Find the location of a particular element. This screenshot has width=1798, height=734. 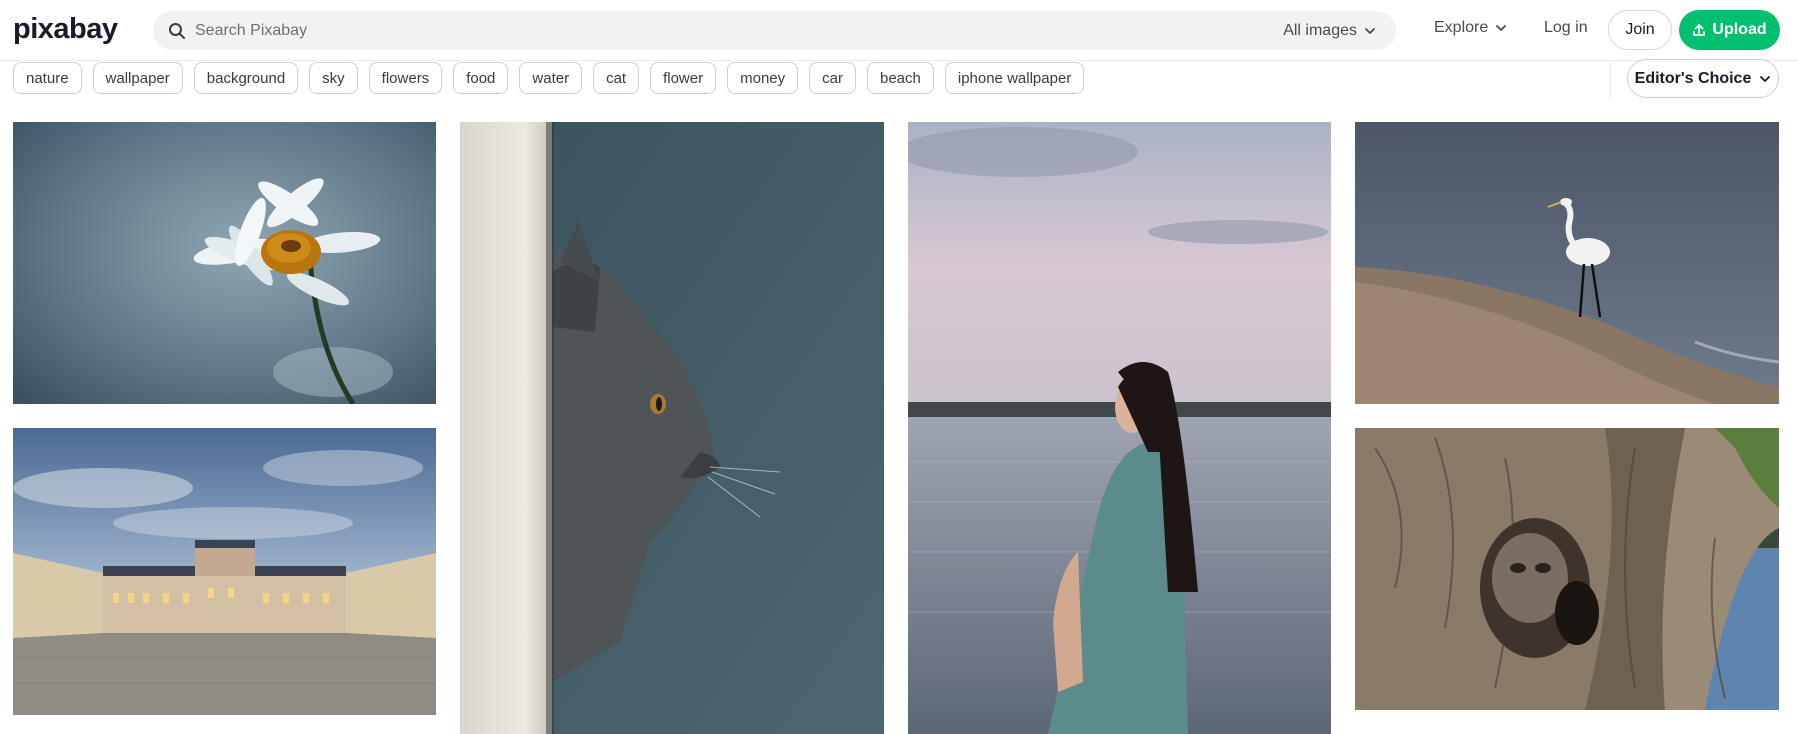

photo-daisy is located at coordinates (224, 263).